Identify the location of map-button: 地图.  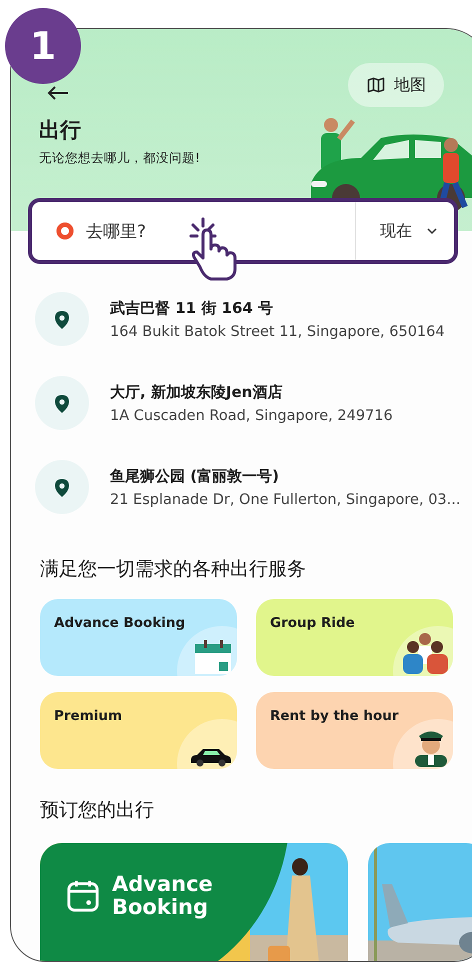
(396, 85).